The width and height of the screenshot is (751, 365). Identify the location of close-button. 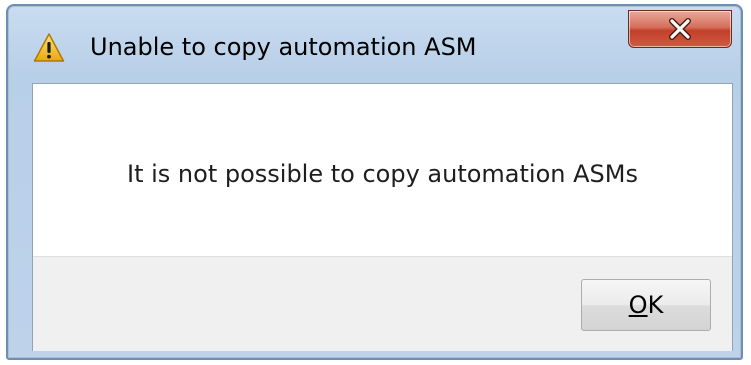
(680, 29).